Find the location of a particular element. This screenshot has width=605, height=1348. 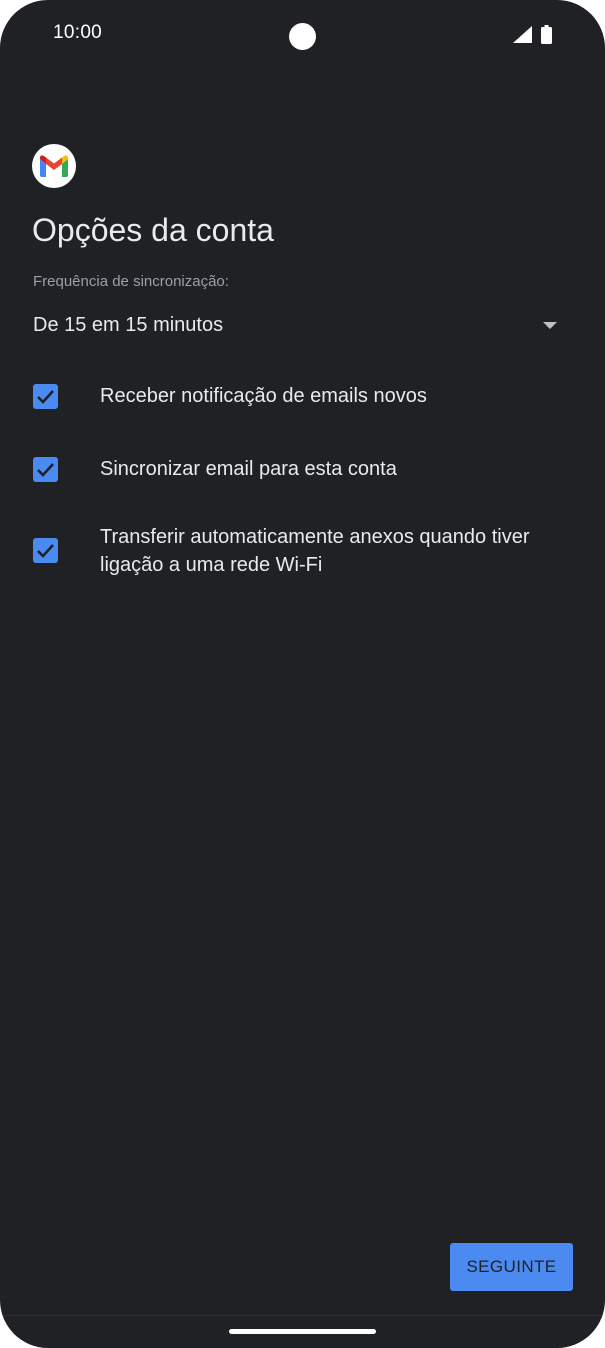

dropdown-caret-icon is located at coordinates (550, 325).